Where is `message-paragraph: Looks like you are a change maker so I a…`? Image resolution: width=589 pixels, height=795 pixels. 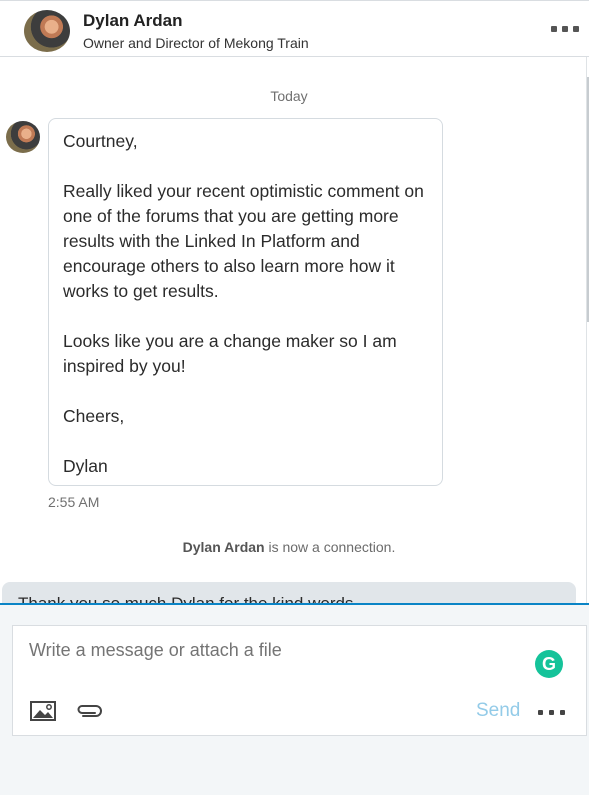
message-paragraph: Looks like you are a change maker so I a… is located at coordinates (230, 353).